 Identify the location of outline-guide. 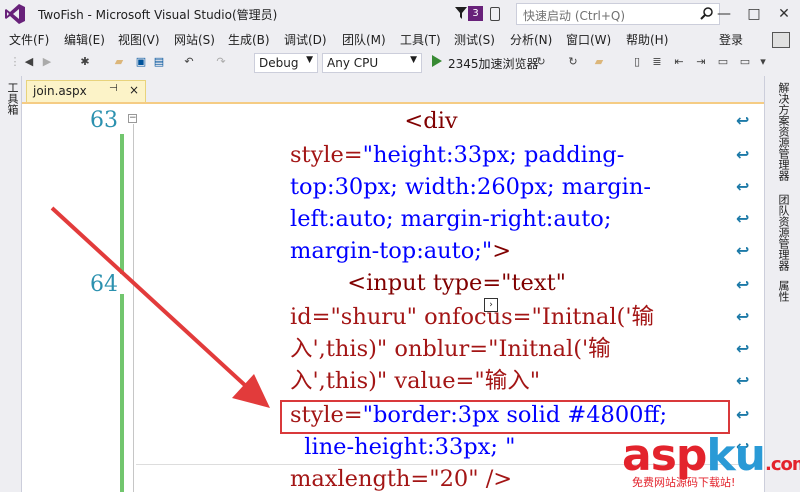
(133, 308).